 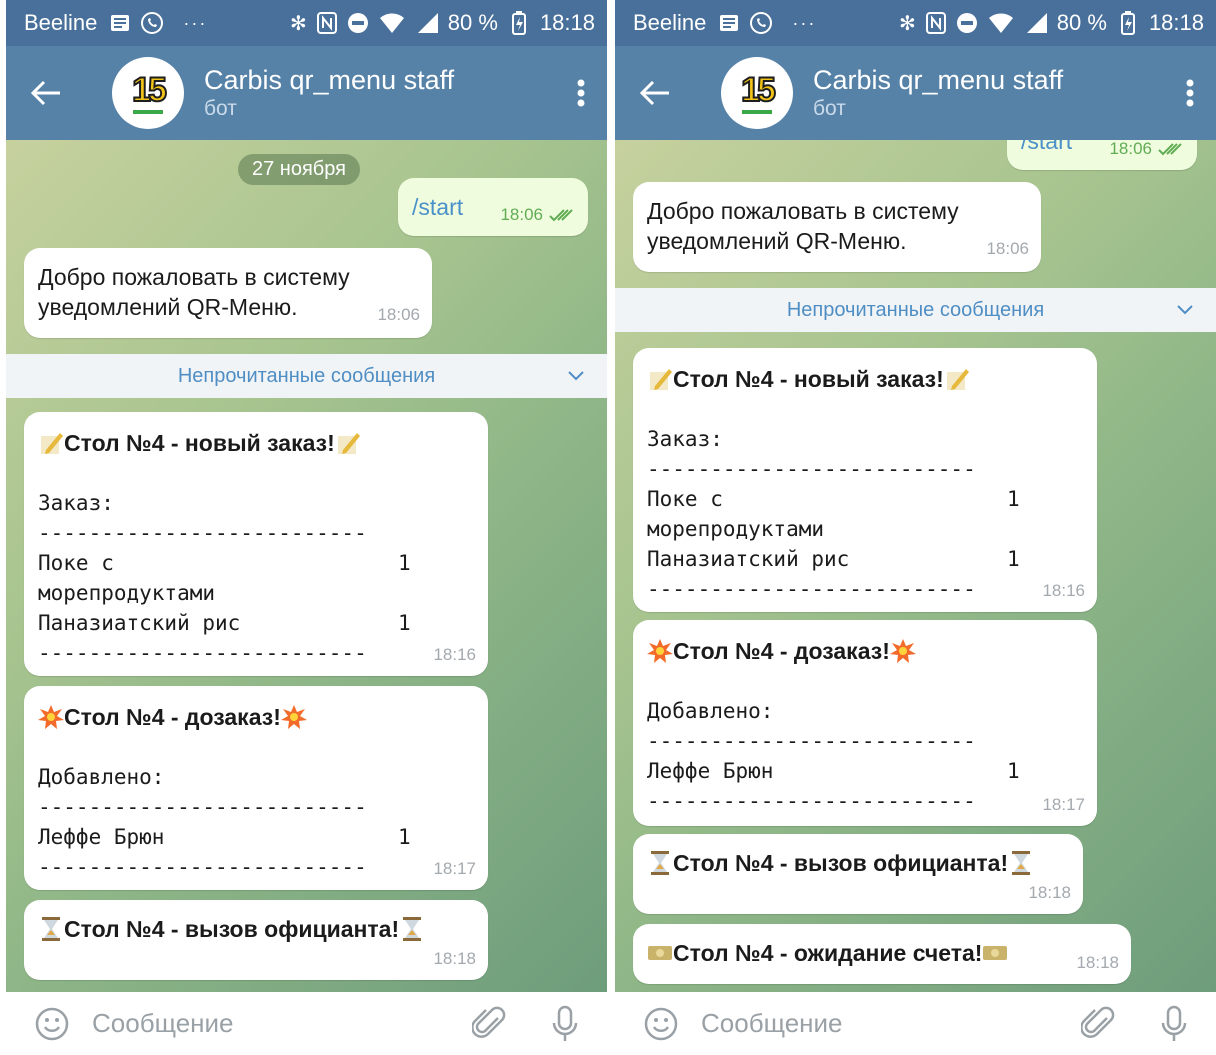 What do you see at coordinates (907, 23) in the screenshot?
I see `bluetooth-icon: ✻` at bounding box center [907, 23].